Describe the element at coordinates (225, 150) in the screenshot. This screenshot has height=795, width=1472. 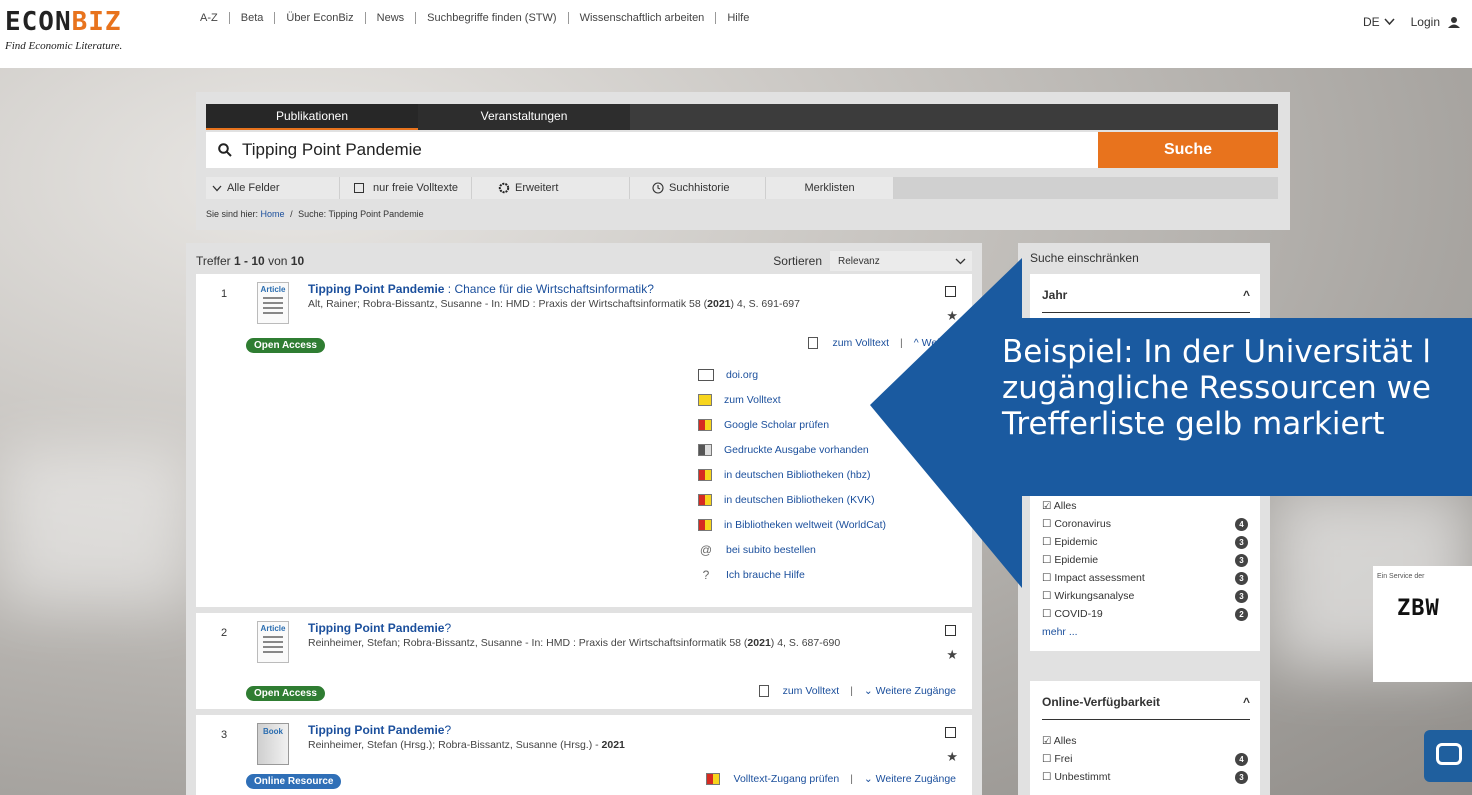
I see `search-icon` at that location.